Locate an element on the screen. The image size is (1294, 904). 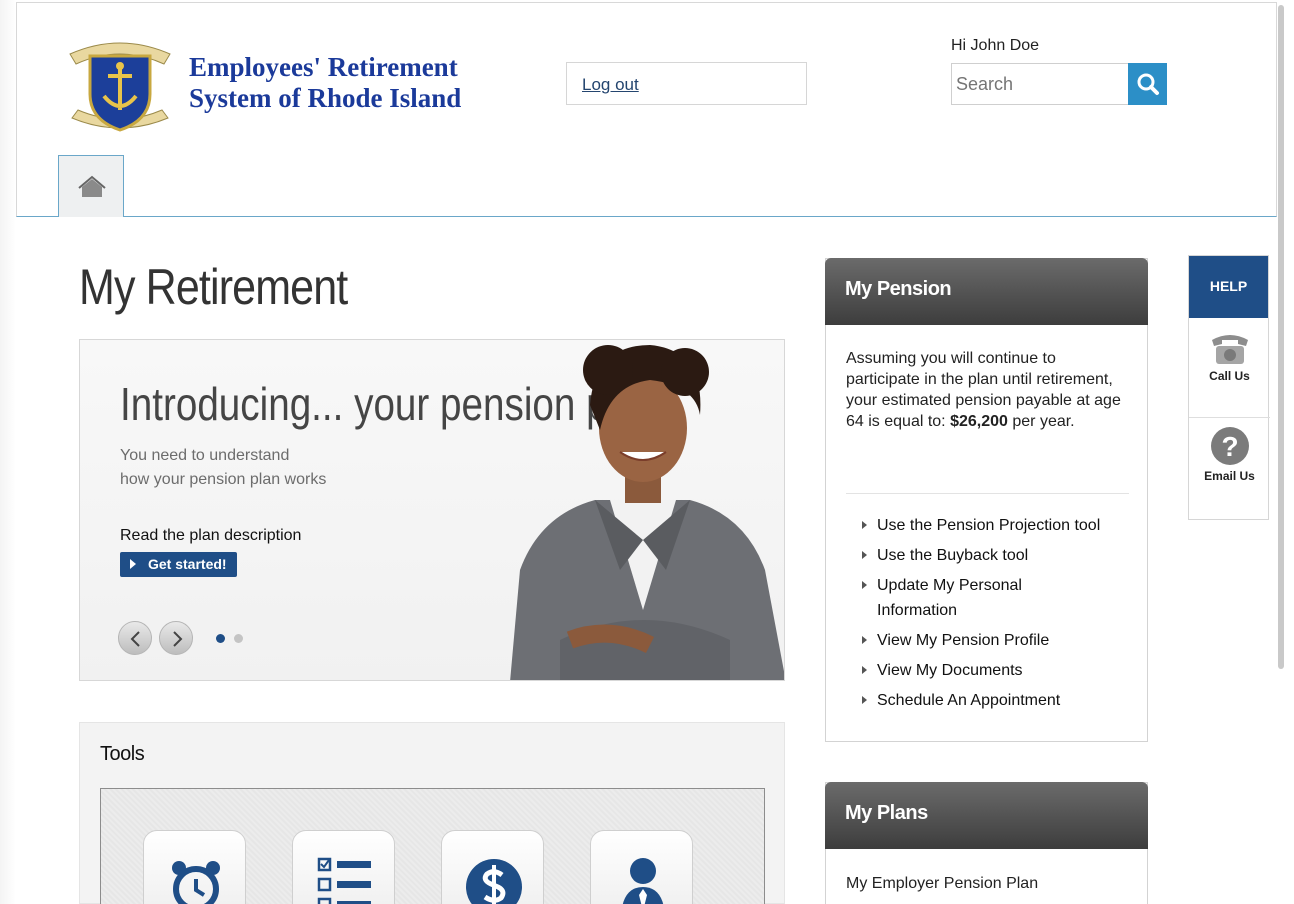
chevron-right-icon is located at coordinates (178, 639).